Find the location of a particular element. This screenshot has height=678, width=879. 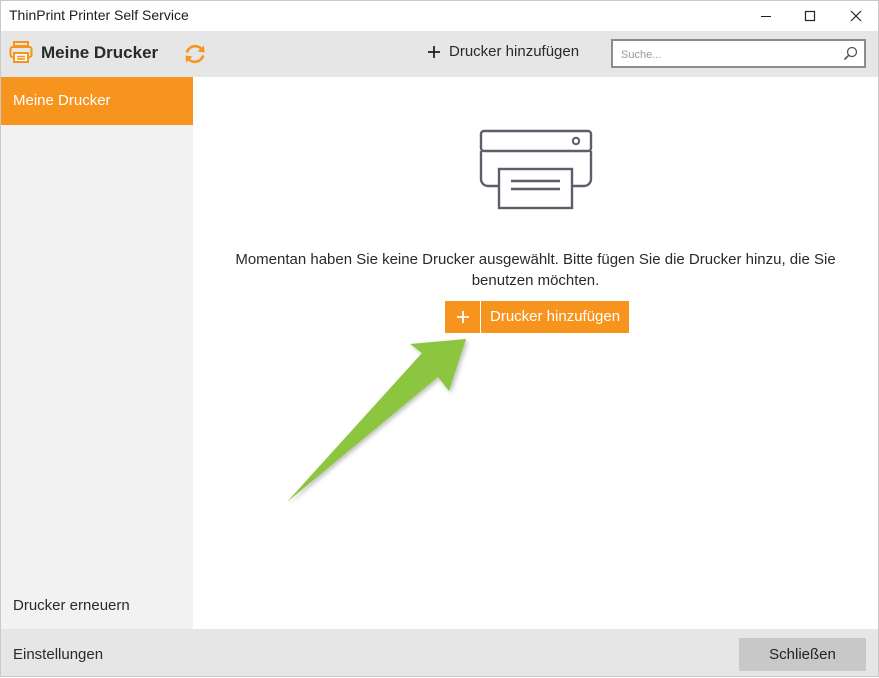

search-icon is located at coordinates (850, 56).